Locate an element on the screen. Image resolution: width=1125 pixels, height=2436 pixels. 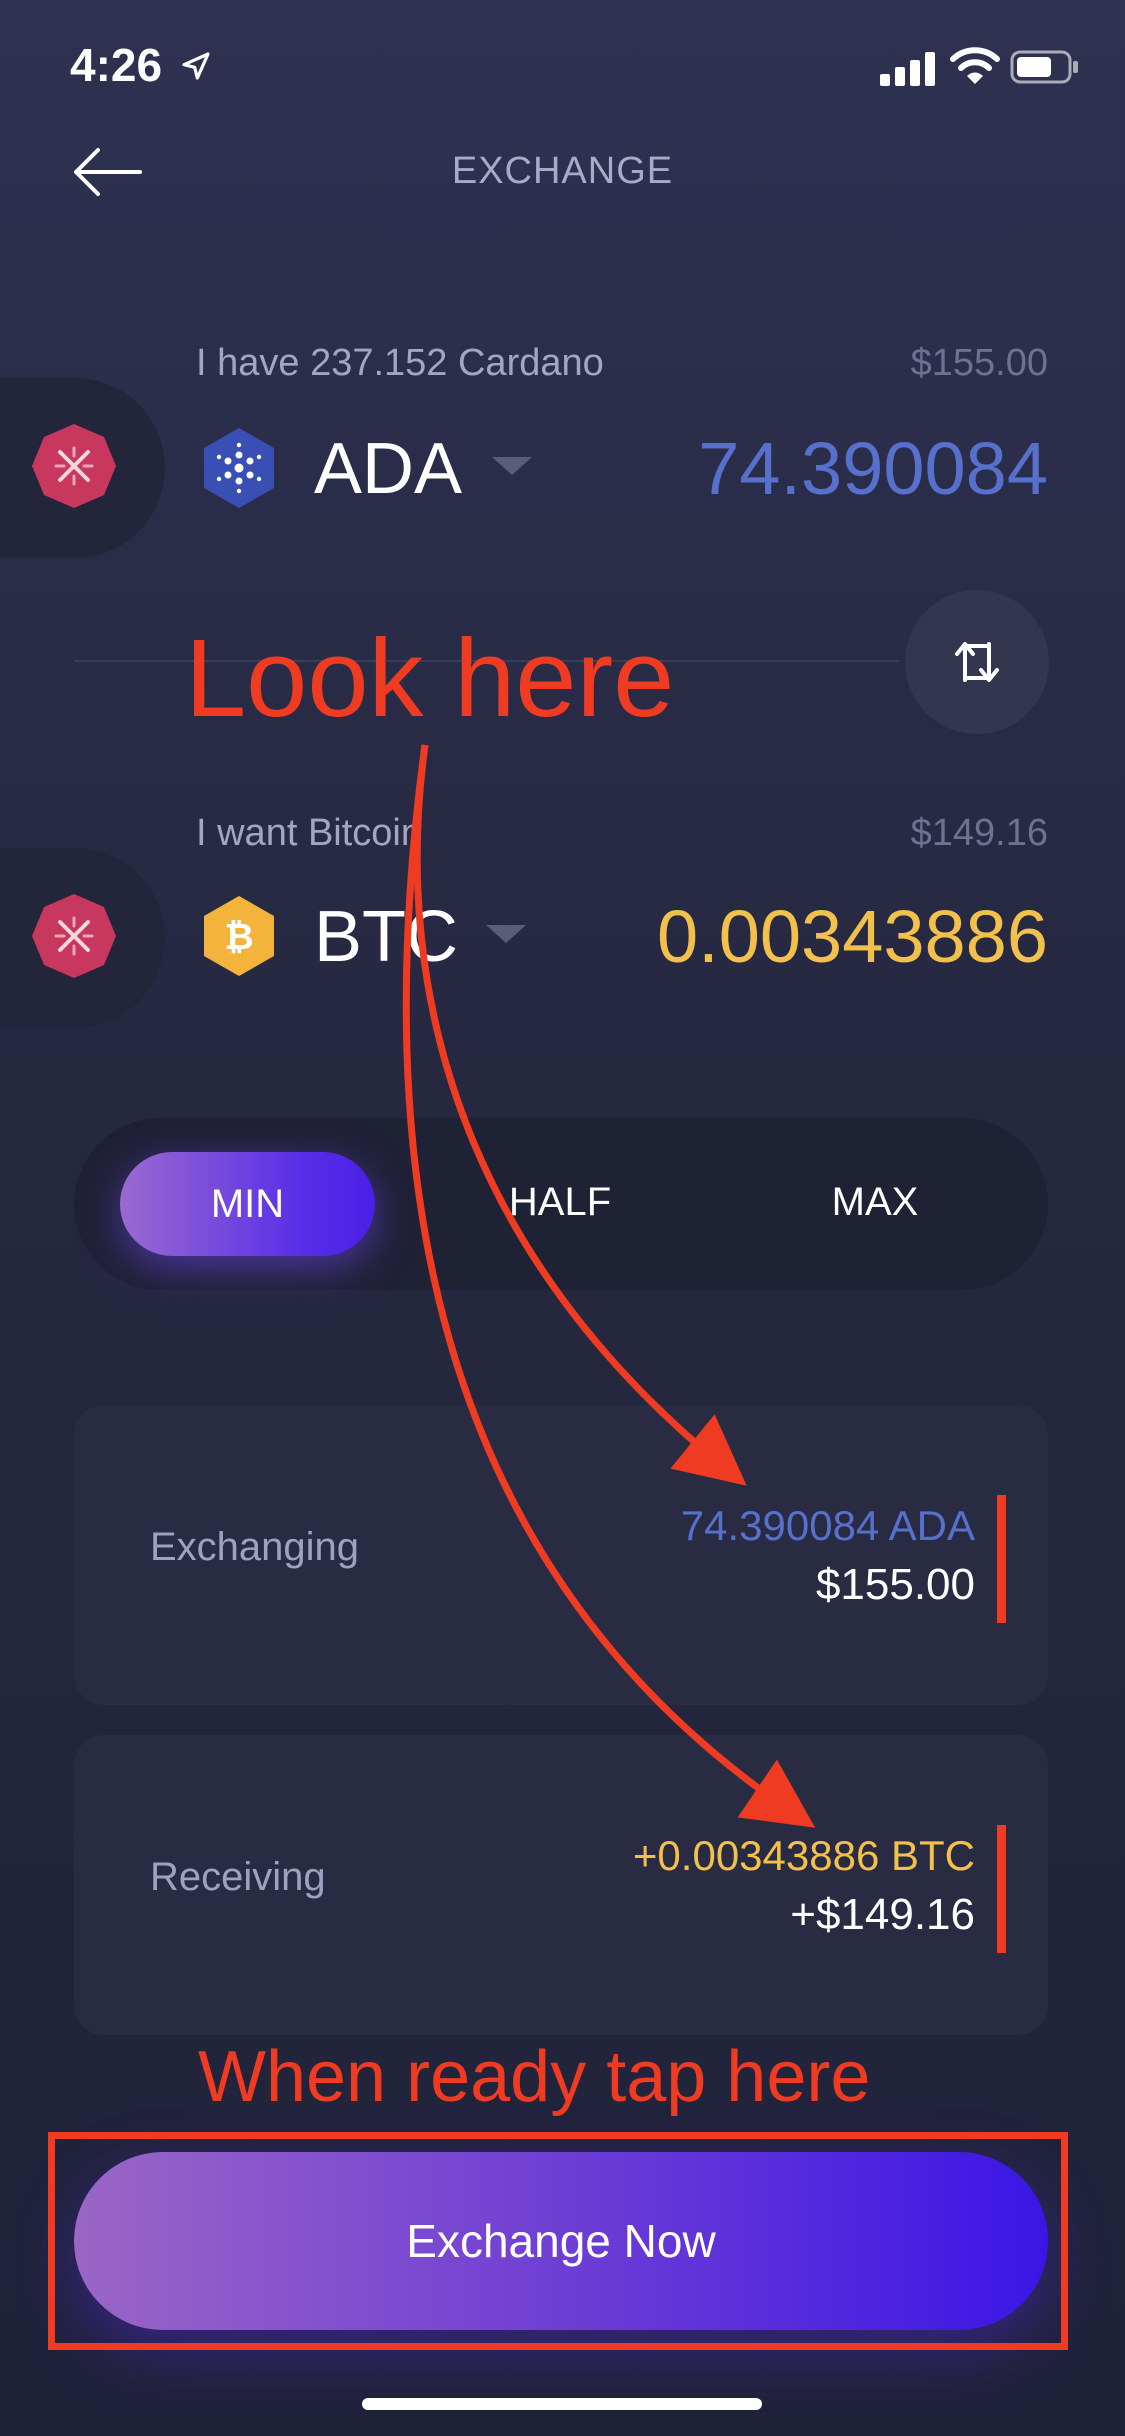
battery-icon is located at coordinates (1044, 67).